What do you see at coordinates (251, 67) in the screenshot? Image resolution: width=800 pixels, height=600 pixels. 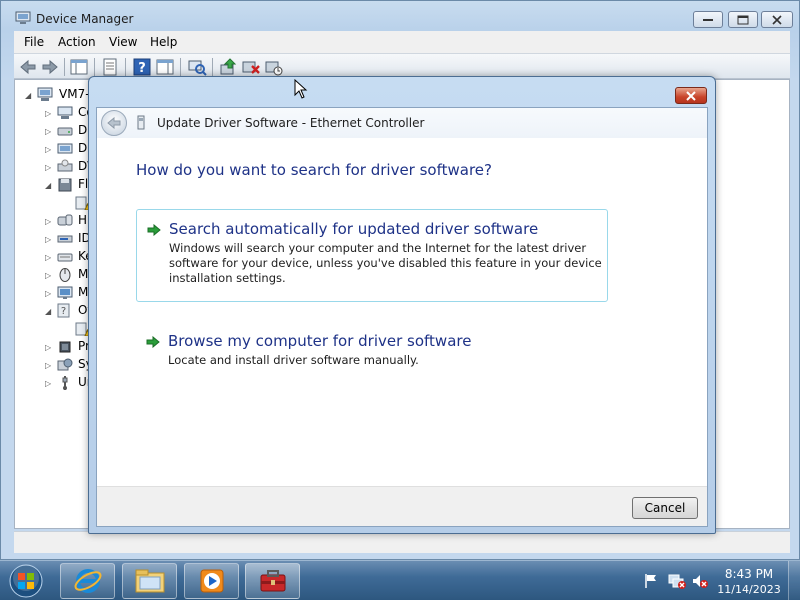 I see `uninstall-device-icon` at bounding box center [251, 67].